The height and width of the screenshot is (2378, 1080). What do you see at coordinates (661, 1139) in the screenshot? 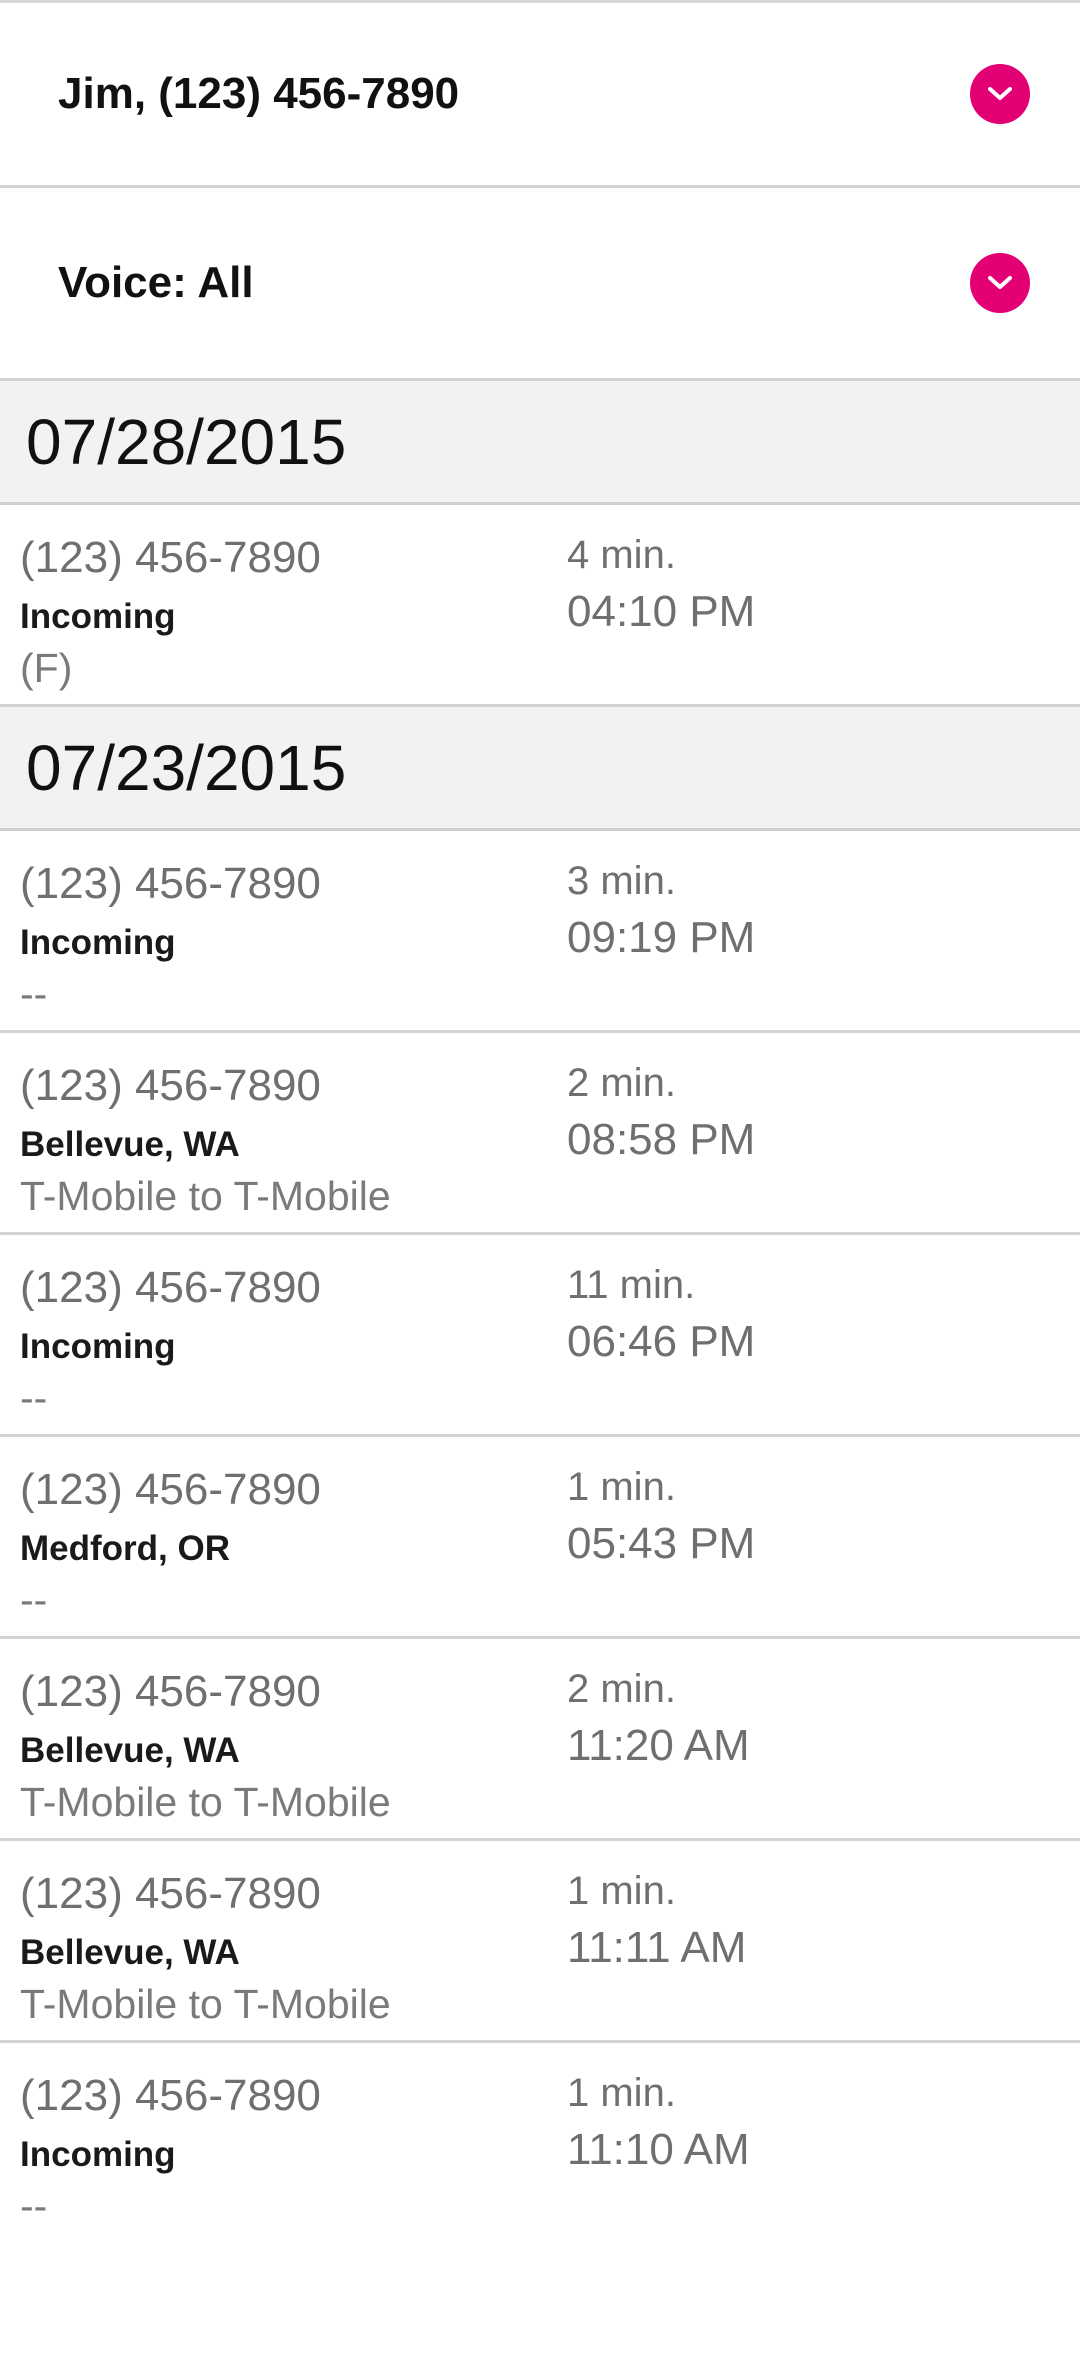
I see `call-time: 08:58 PM` at bounding box center [661, 1139].